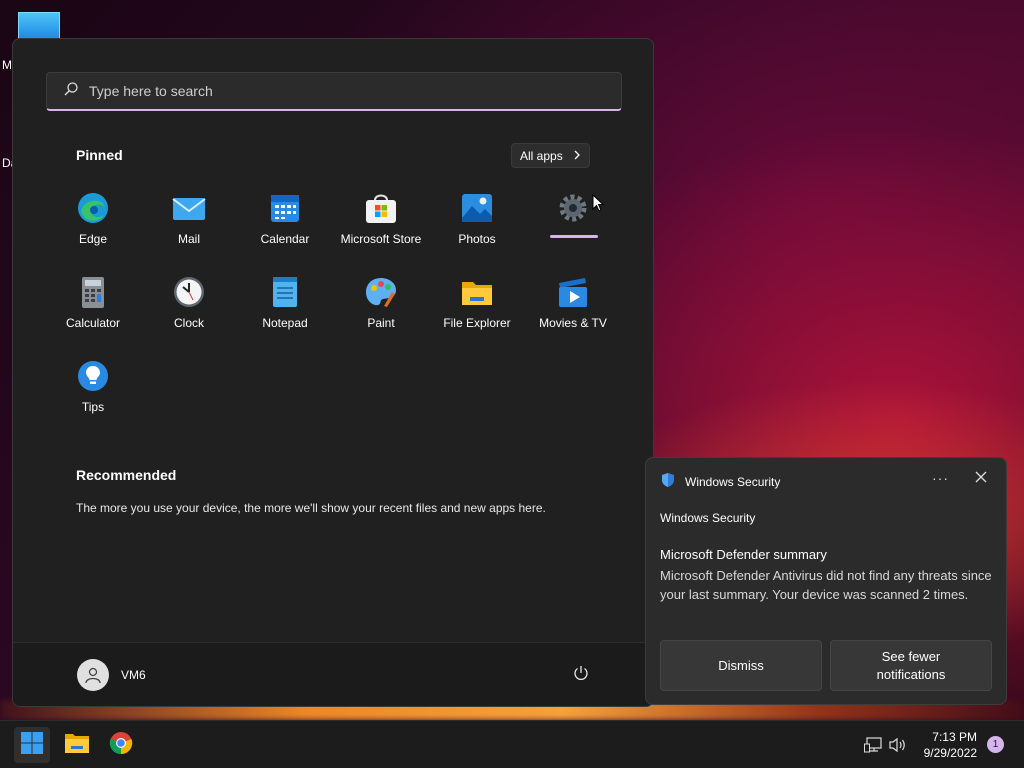 The width and height of the screenshot is (1024, 768). I want to click on notification-subtitle: Windows Security, so click(708, 518).